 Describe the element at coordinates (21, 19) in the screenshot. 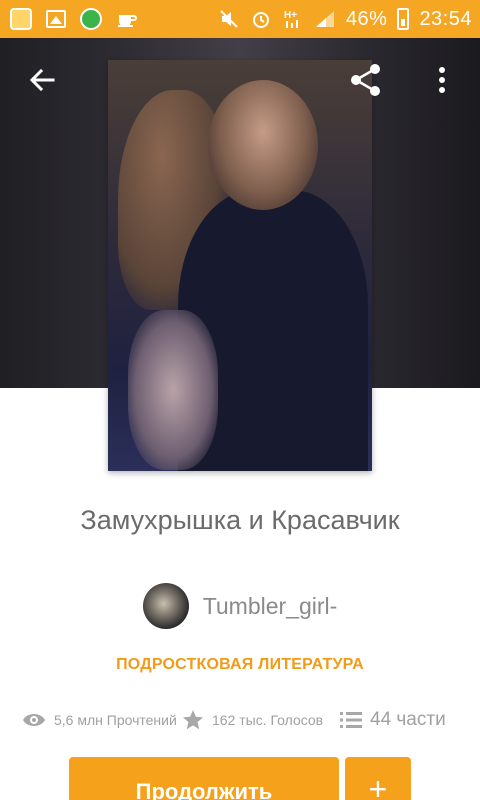

I see `app-icon` at that location.